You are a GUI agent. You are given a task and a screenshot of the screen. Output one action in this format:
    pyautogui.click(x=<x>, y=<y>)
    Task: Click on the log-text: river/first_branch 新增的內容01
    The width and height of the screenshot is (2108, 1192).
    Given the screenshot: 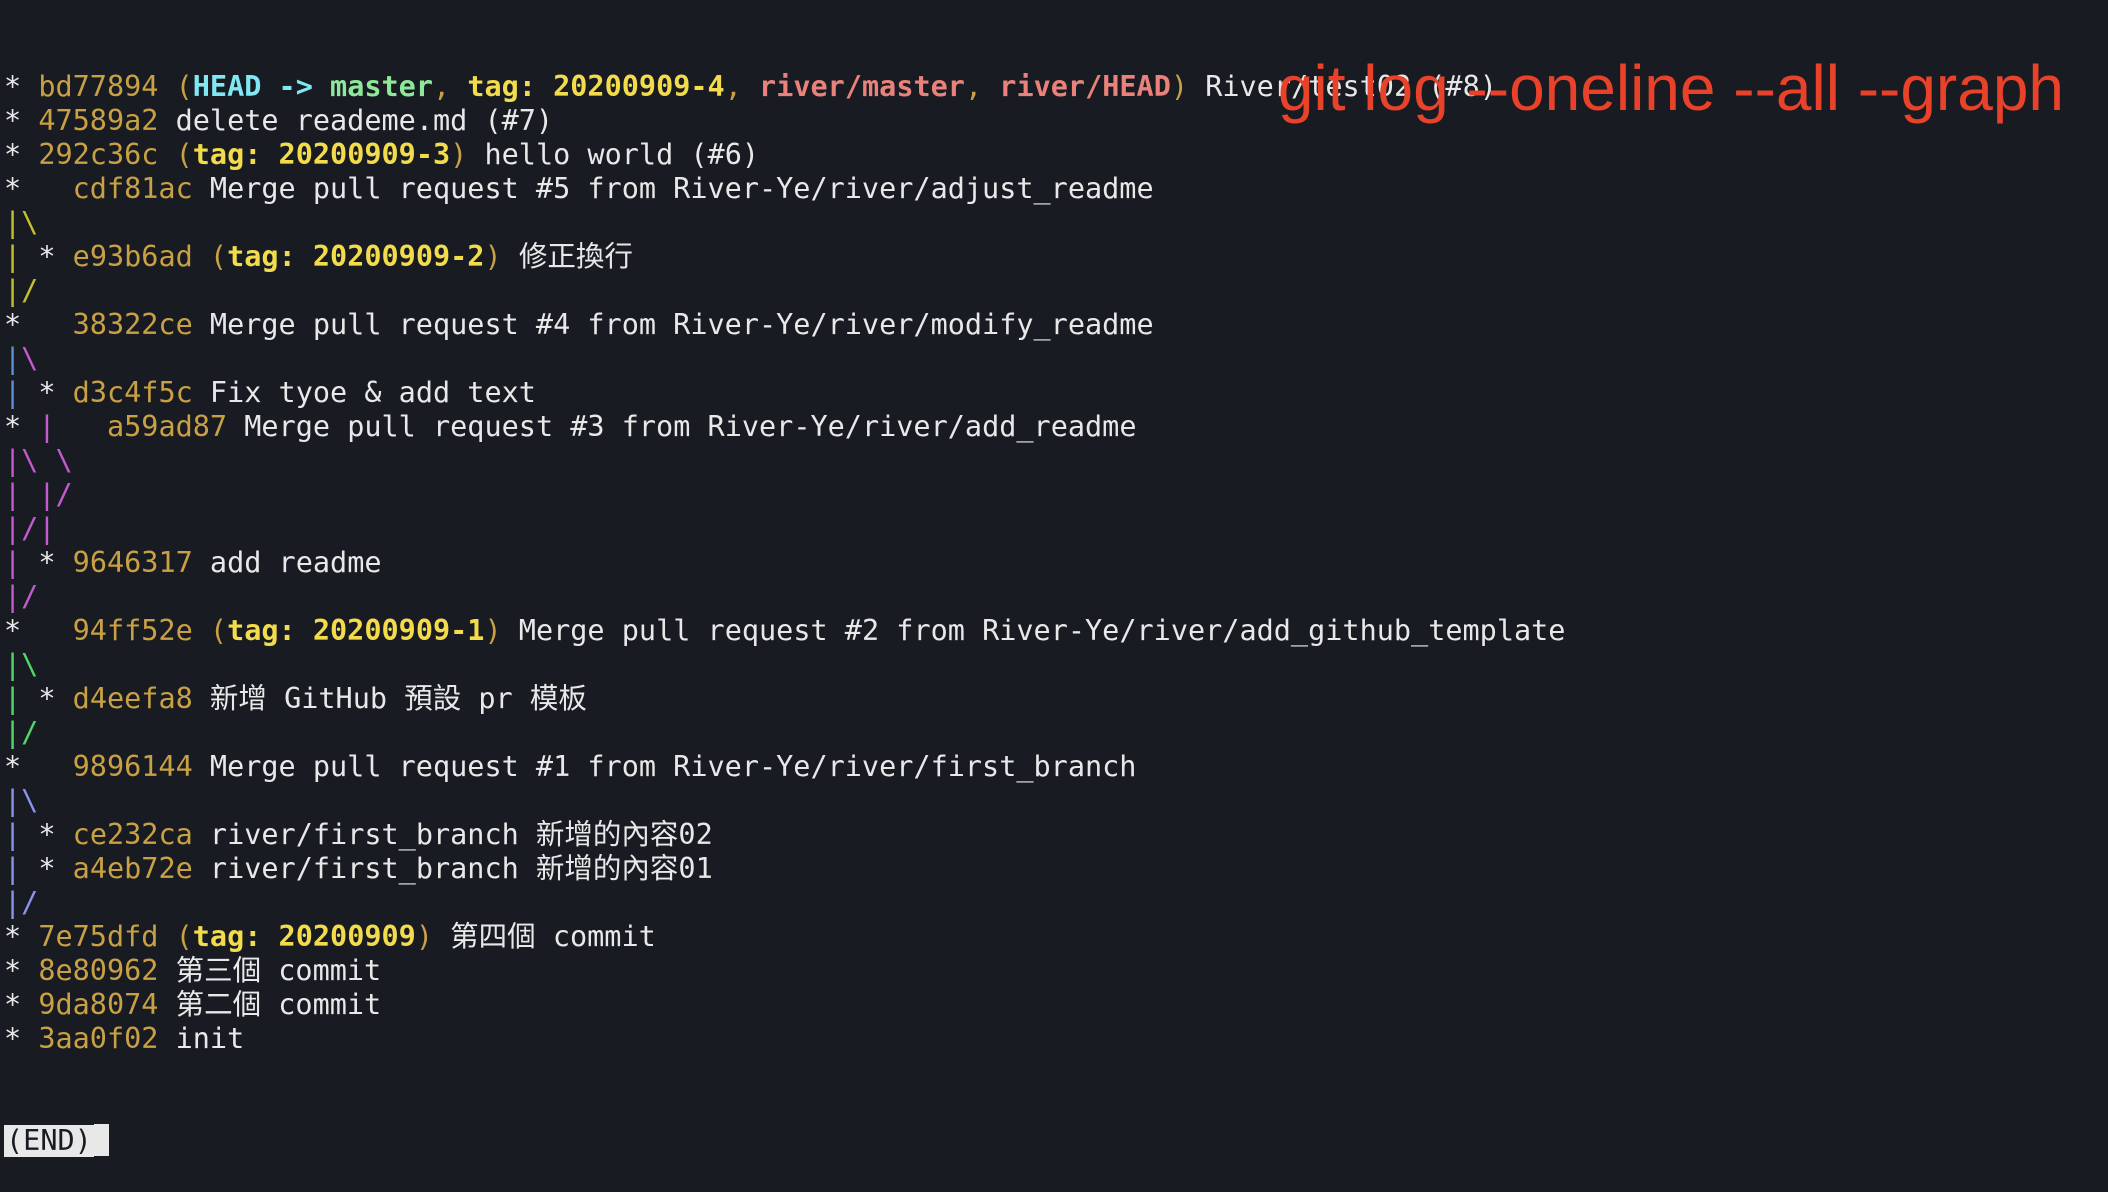 What is the action you would take?
    pyautogui.click(x=452, y=868)
    